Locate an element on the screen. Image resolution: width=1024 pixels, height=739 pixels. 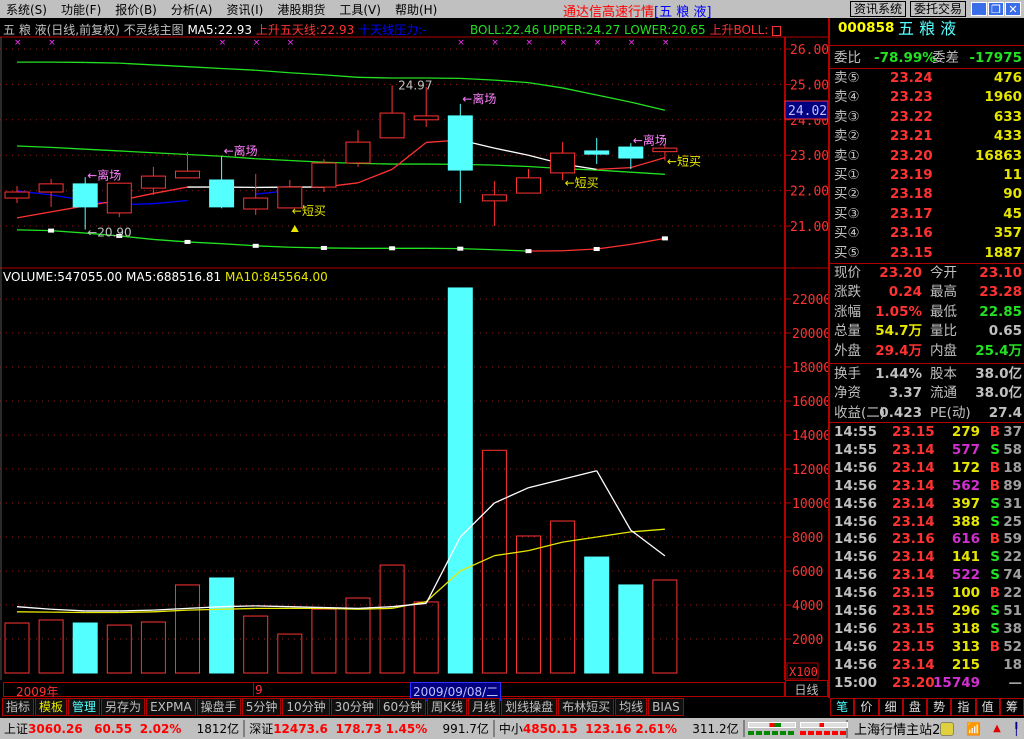
right-tab: 细 is located at coordinates (890, 707).